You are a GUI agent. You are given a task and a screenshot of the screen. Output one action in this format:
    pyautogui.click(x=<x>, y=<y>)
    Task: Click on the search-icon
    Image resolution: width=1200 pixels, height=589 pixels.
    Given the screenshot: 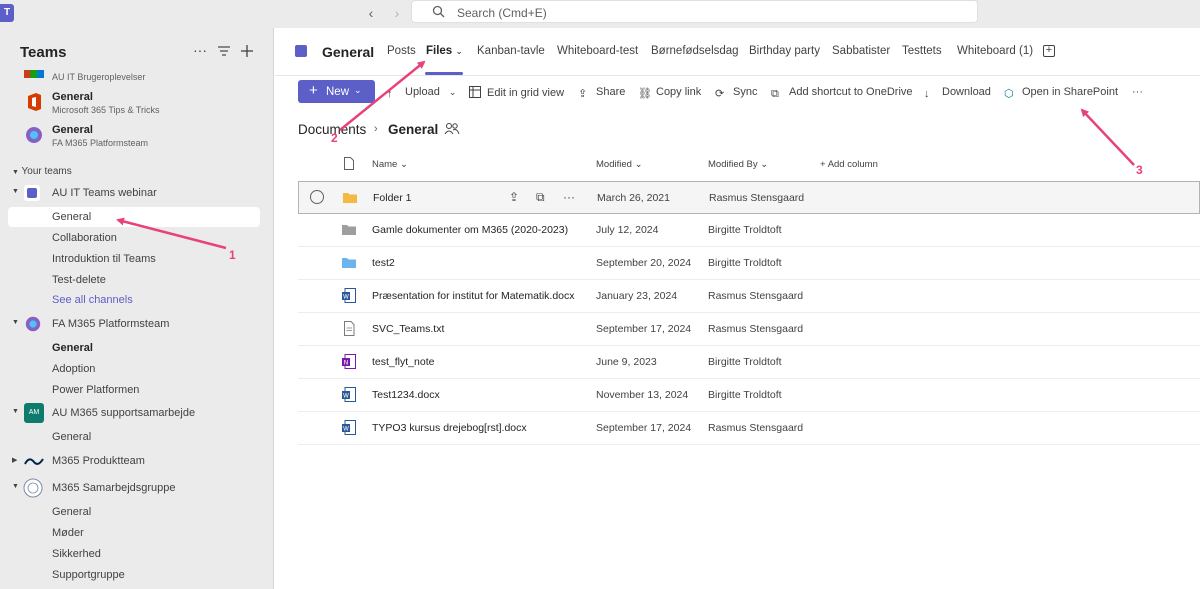 What is the action you would take?
    pyautogui.click(x=438, y=11)
    